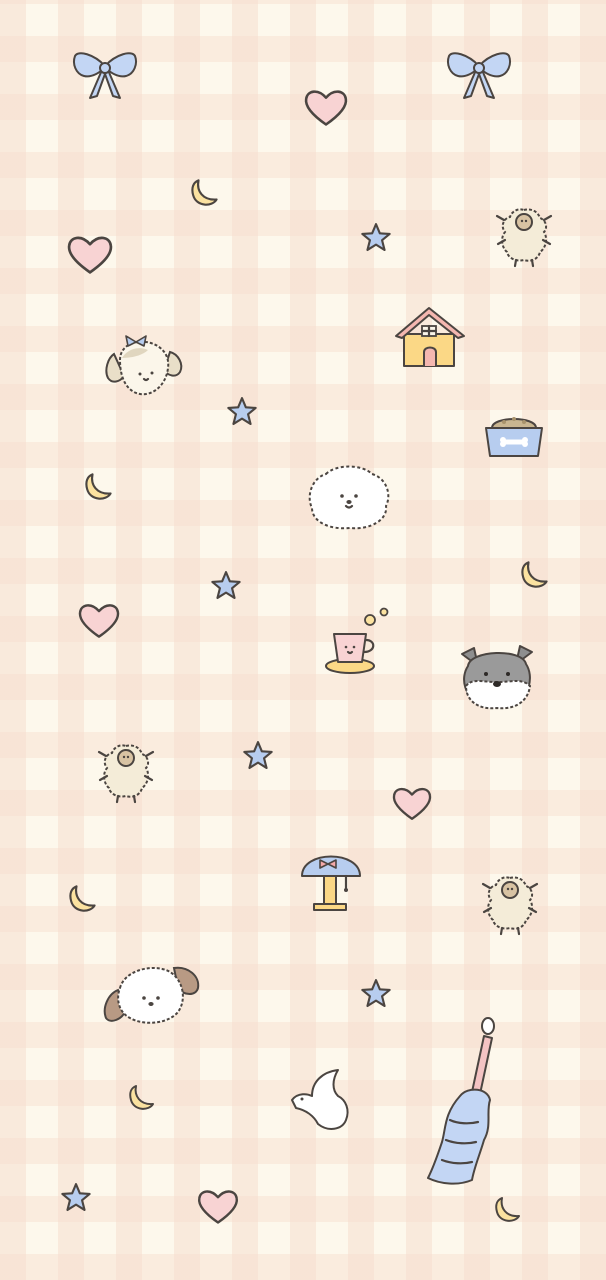  I want to click on teacup-icon, so click(358, 640).